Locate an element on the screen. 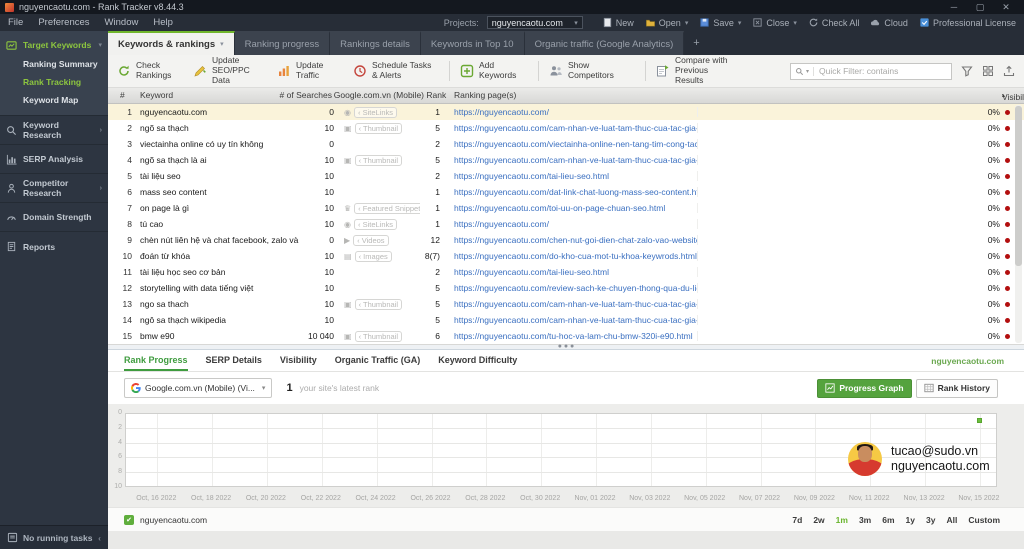  tab-ranking-progress: Ranking progress is located at coordinates (282, 43).